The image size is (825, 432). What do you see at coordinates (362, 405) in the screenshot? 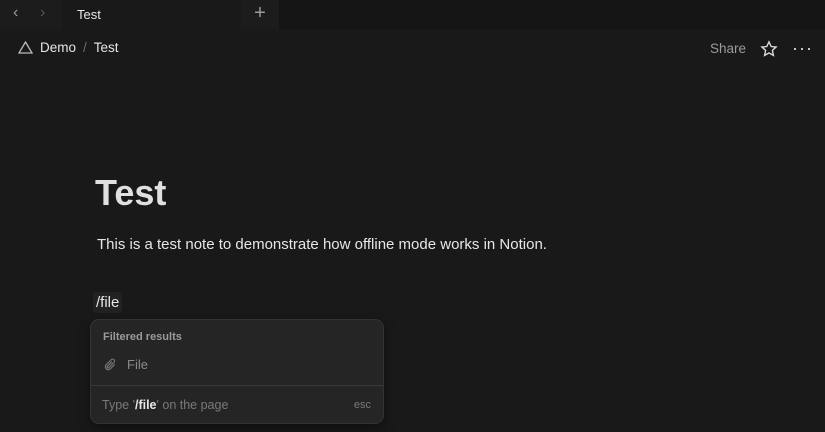
I see `esc-hint: esc` at bounding box center [362, 405].